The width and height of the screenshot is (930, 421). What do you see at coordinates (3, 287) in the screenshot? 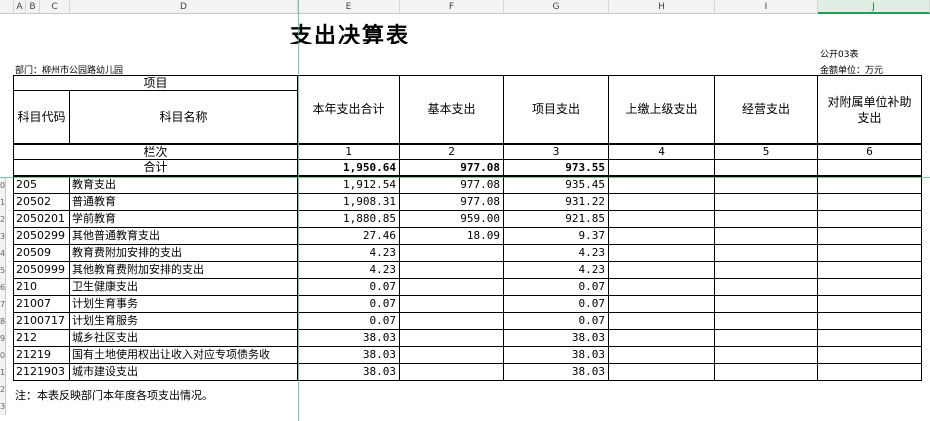
I see `row-header: 6` at bounding box center [3, 287].